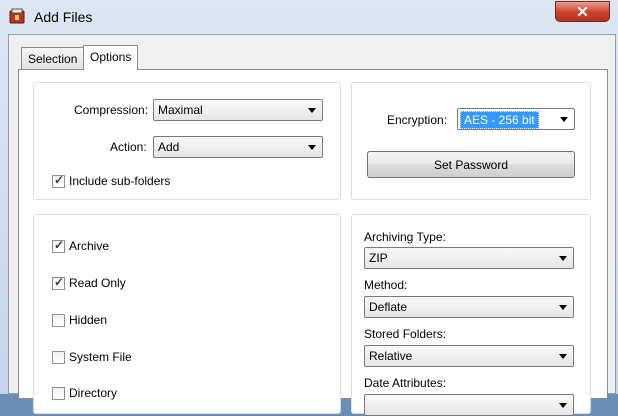 Image resolution: width=618 pixels, height=416 pixels. What do you see at coordinates (111, 57) in the screenshot?
I see `tab-options: Options` at bounding box center [111, 57].